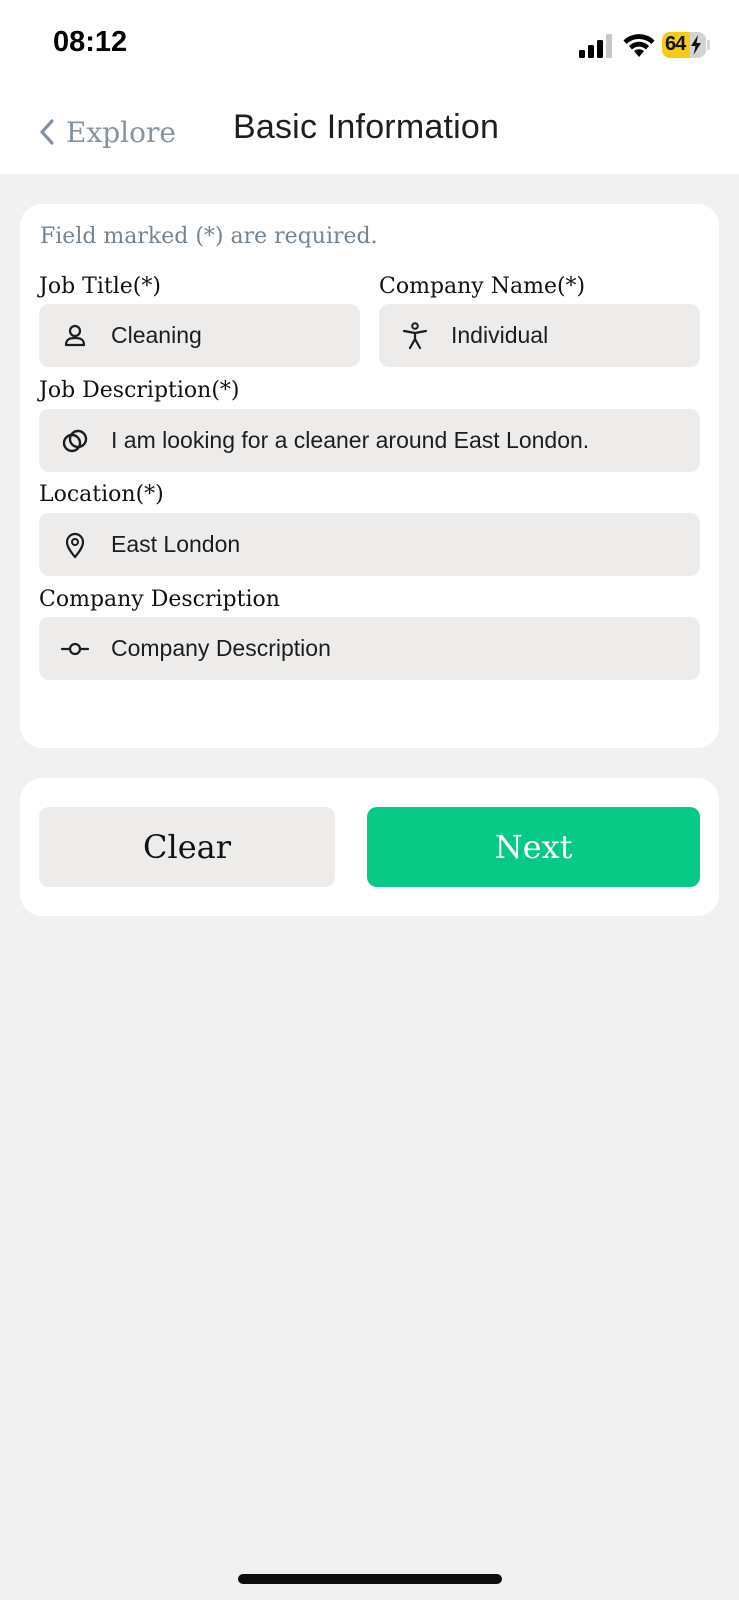  Describe the element at coordinates (696, 45) in the screenshot. I see `charging-bolt-icon` at that location.